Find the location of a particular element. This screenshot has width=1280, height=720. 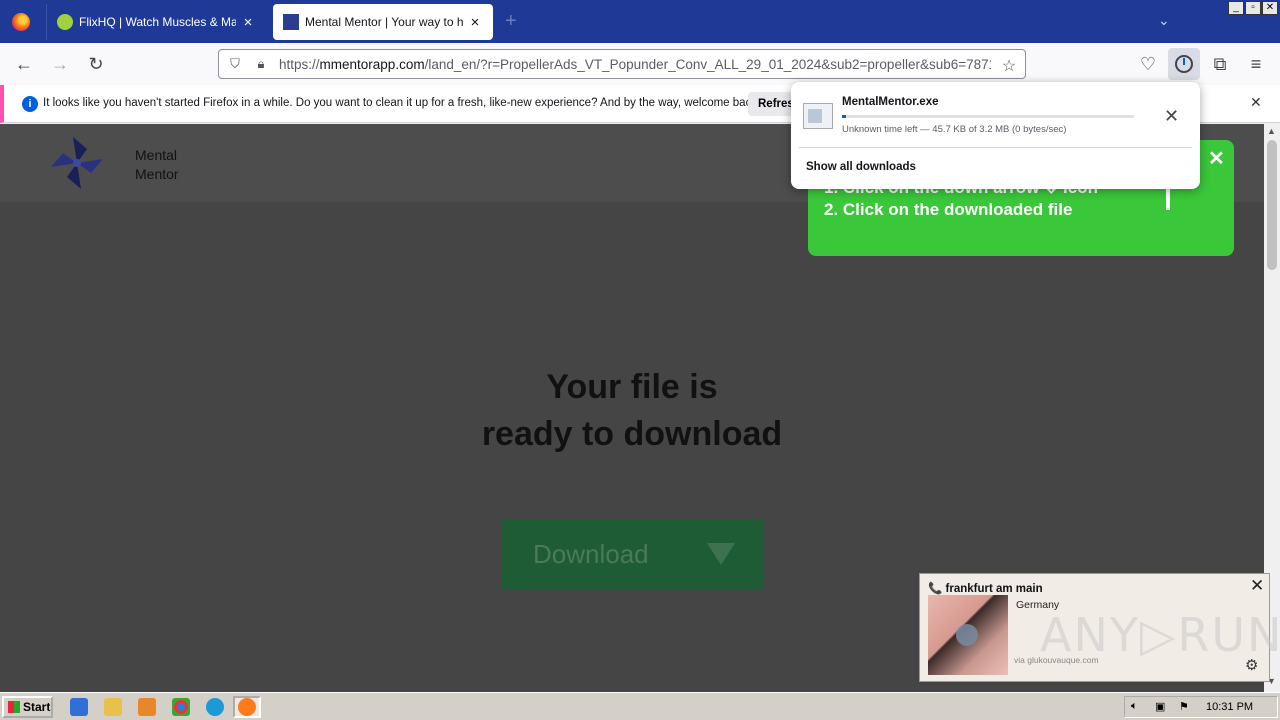

download-button: Download is located at coordinates (632, 554).